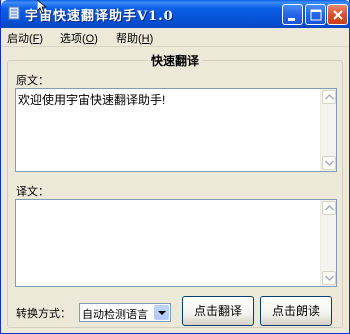  I want to click on mode-select-value: 自动检测语言, so click(115, 315).